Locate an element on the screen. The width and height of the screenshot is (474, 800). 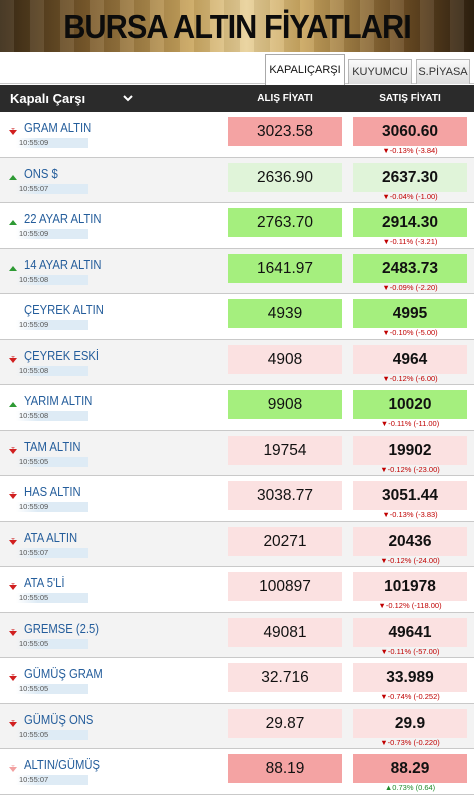
tab-kuyumcu: KUYUMCU is located at coordinates (380, 71).